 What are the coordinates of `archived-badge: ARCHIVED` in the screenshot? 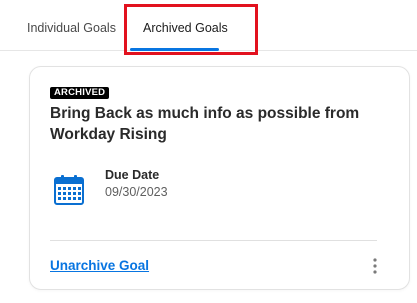 It's located at (80, 93).